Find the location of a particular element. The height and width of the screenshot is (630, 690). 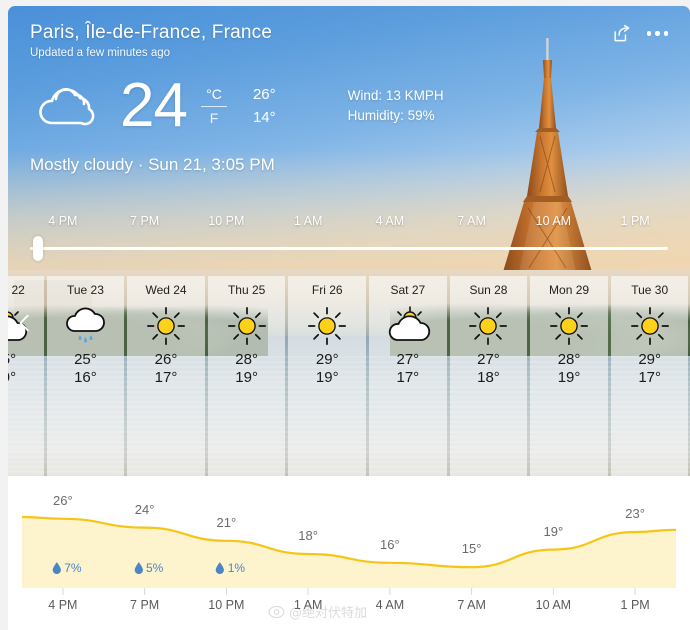

hour-tick-7: 1 PM is located at coordinates (635, 221).